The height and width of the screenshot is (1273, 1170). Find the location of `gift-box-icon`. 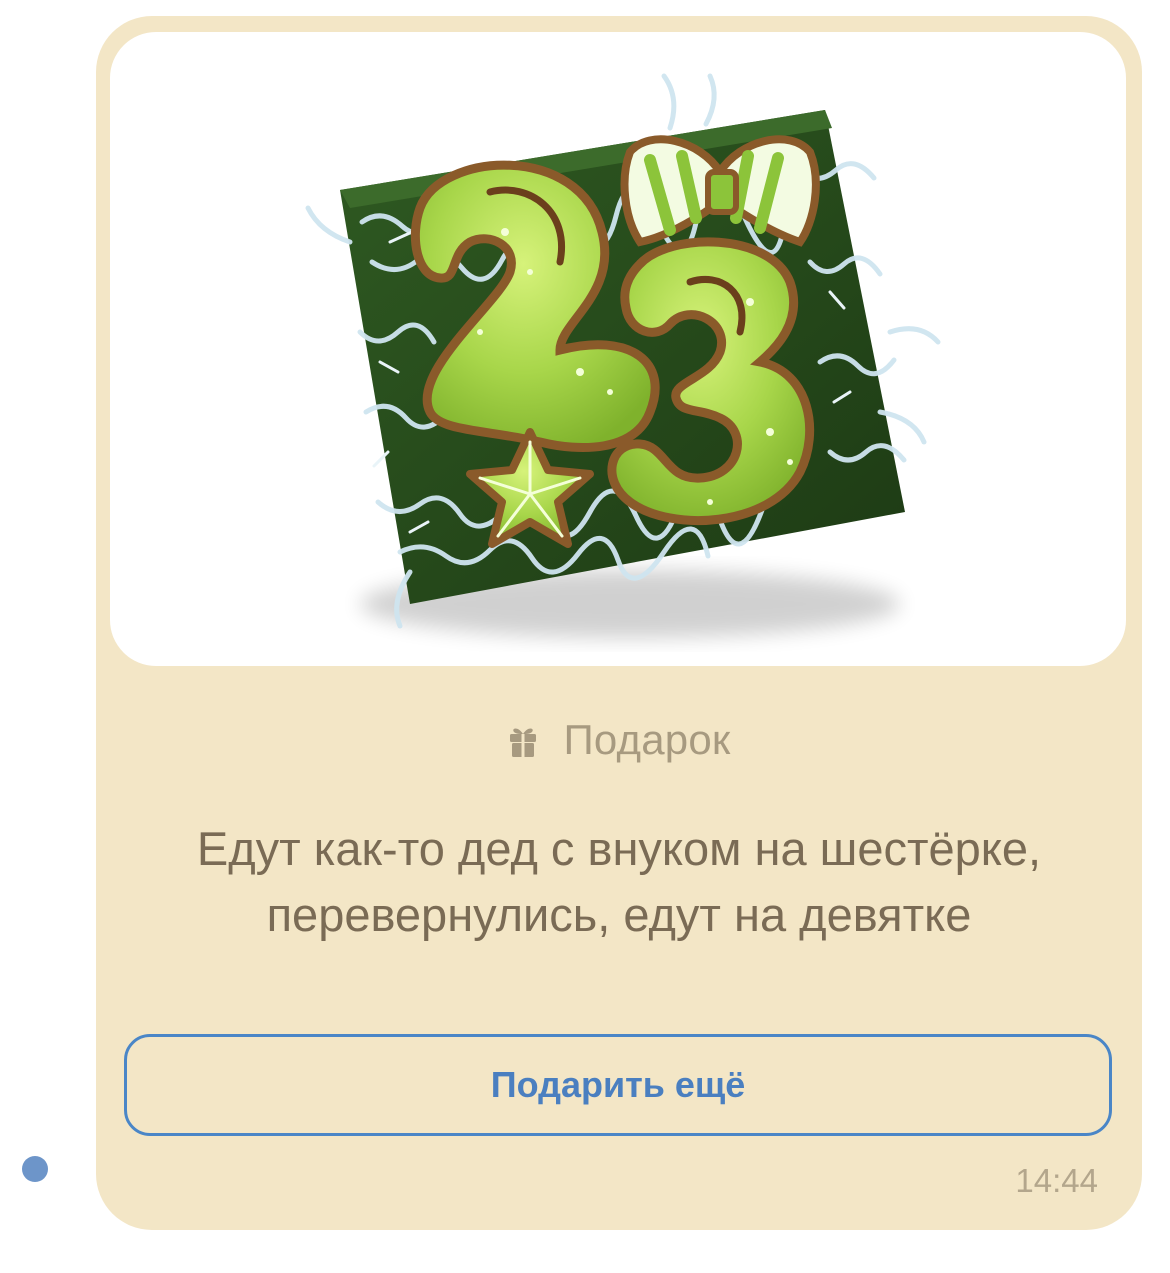

gift-box-icon is located at coordinates (522, 742).